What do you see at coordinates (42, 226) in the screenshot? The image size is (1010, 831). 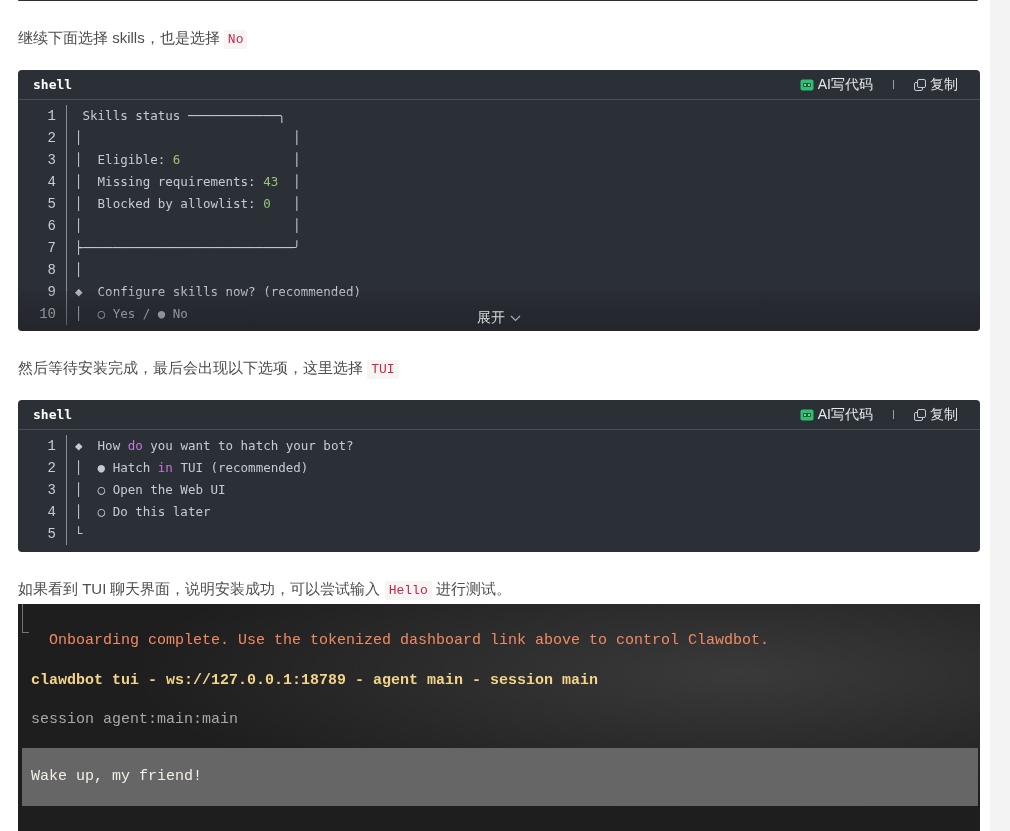 I see `line-number: 6` at bounding box center [42, 226].